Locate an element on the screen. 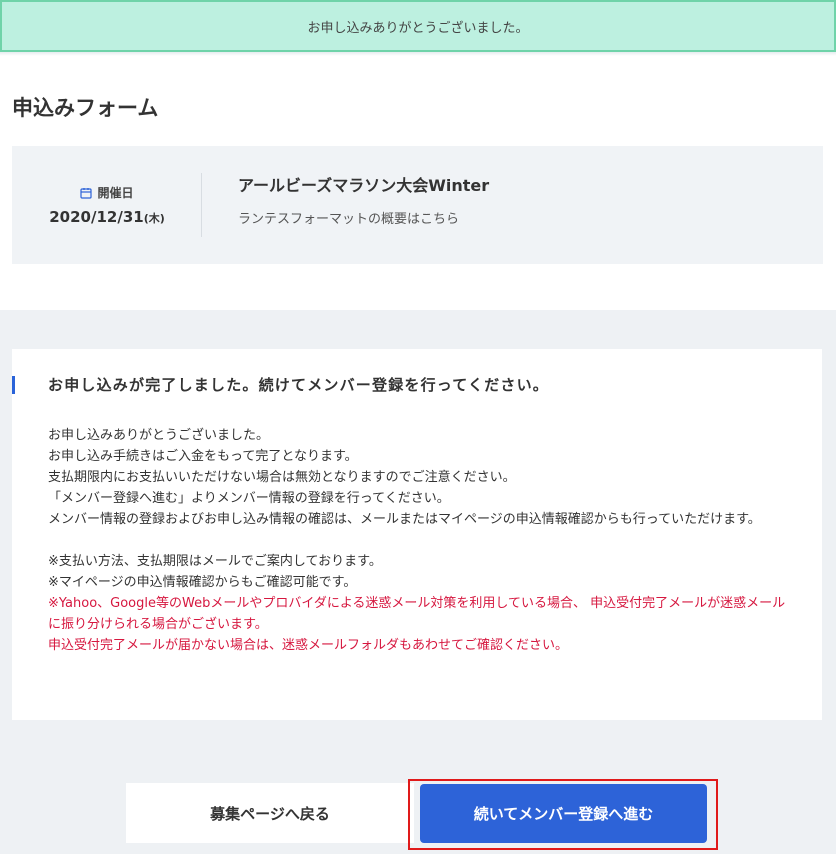 The height and width of the screenshot is (854, 836). success-banner-text: お申し込みありがとうございました。 is located at coordinates (418, 28).